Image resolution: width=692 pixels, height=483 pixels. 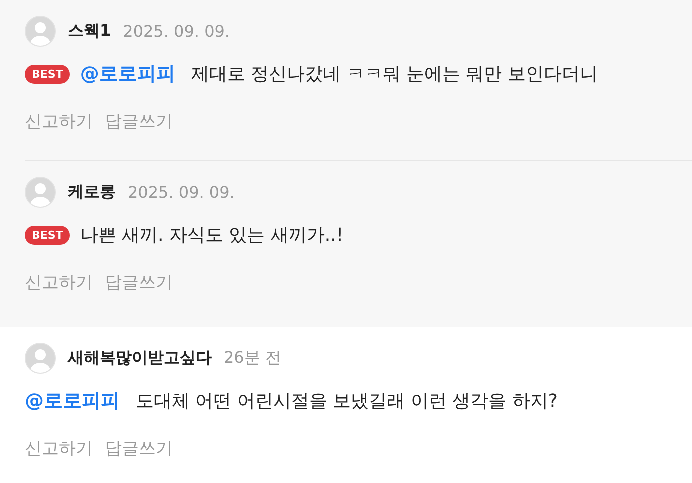 What do you see at coordinates (90, 31) in the screenshot?
I see `author-name: 스웩1` at bounding box center [90, 31].